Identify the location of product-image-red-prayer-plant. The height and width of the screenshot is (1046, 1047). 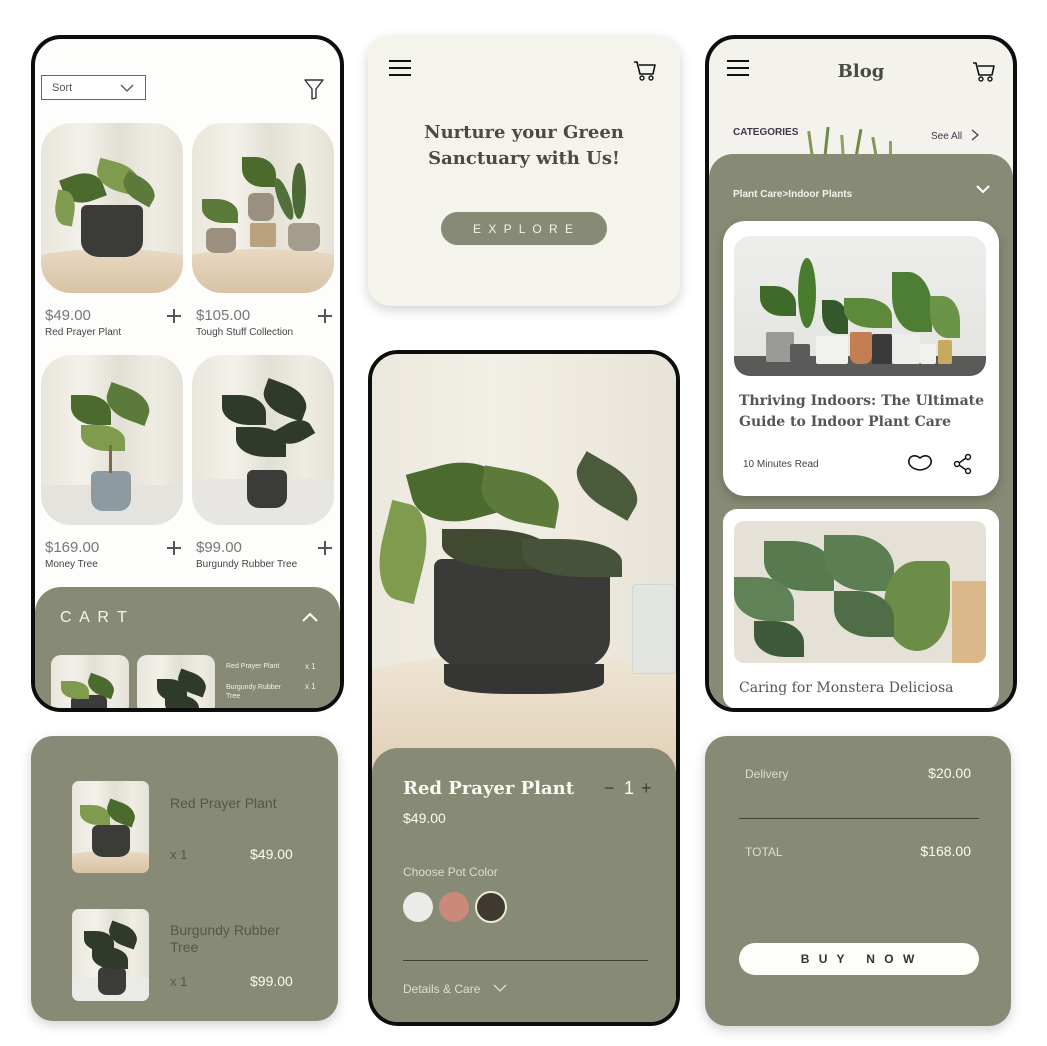
(112, 208).